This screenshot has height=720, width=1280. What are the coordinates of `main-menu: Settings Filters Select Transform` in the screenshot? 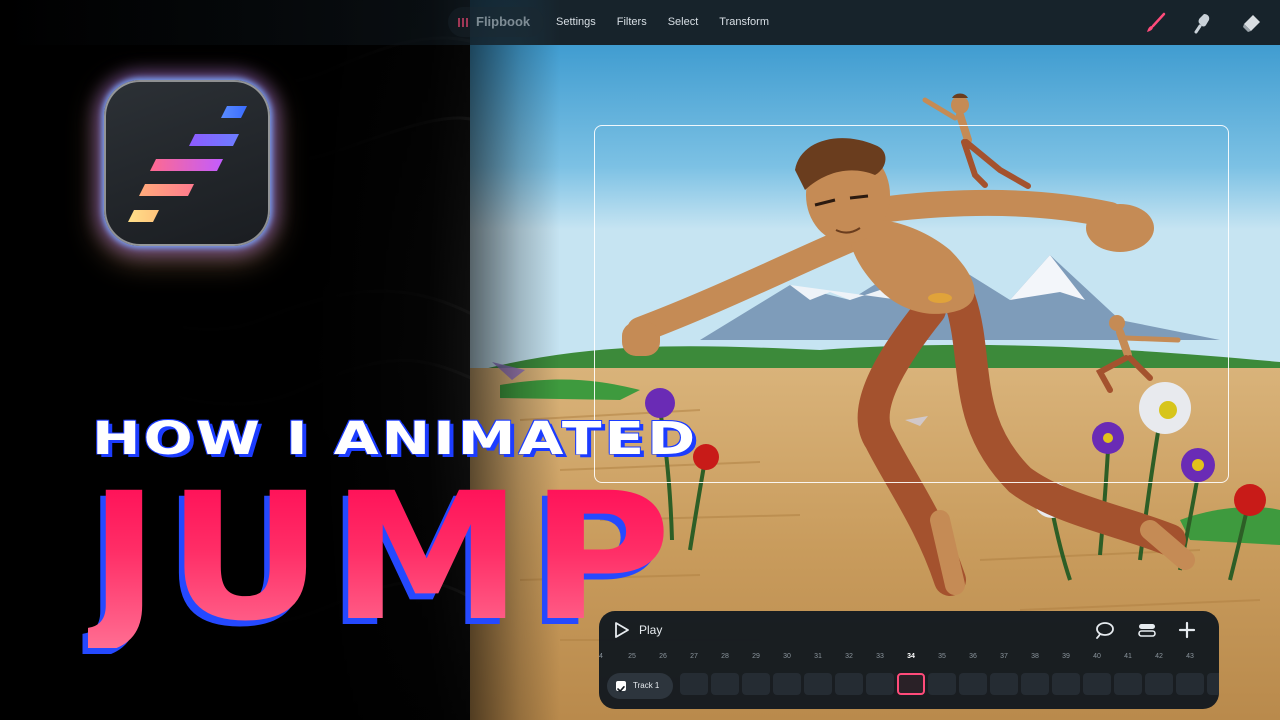 It's located at (673, 22).